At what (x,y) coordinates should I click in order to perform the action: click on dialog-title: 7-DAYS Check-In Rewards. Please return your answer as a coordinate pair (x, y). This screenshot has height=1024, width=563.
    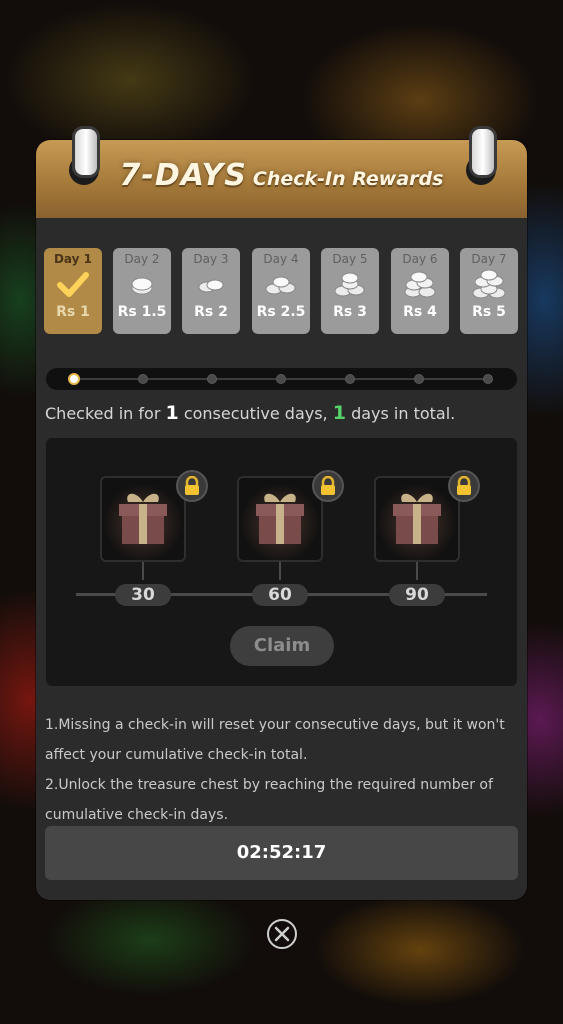
    Looking at the image, I should click on (281, 175).